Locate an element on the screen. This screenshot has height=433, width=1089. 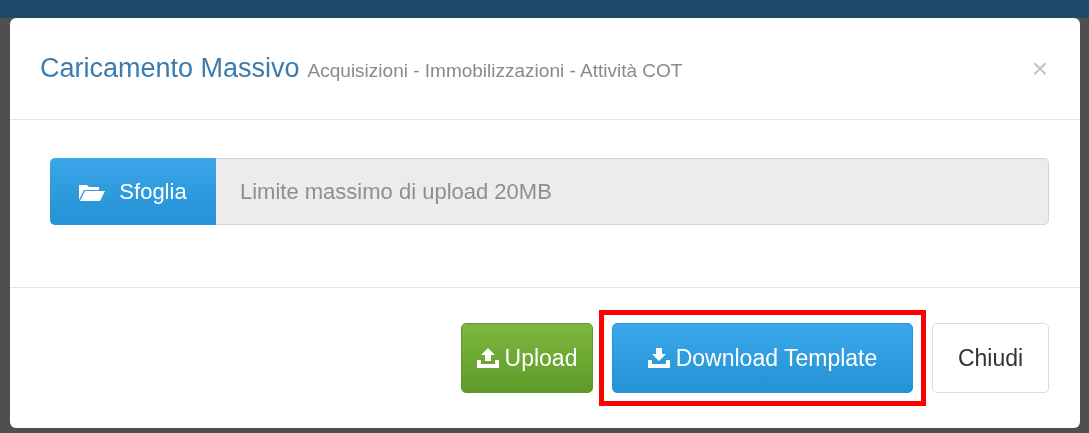
browse-button: Sfoglia is located at coordinates (133, 191).